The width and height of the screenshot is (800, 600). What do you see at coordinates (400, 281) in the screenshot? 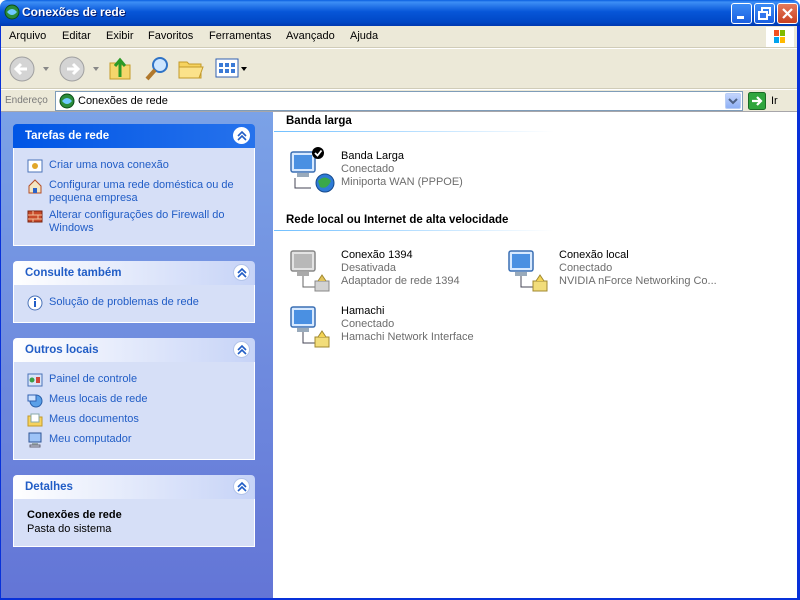
I see `connection-device: Adaptador de rede 1394` at bounding box center [400, 281].